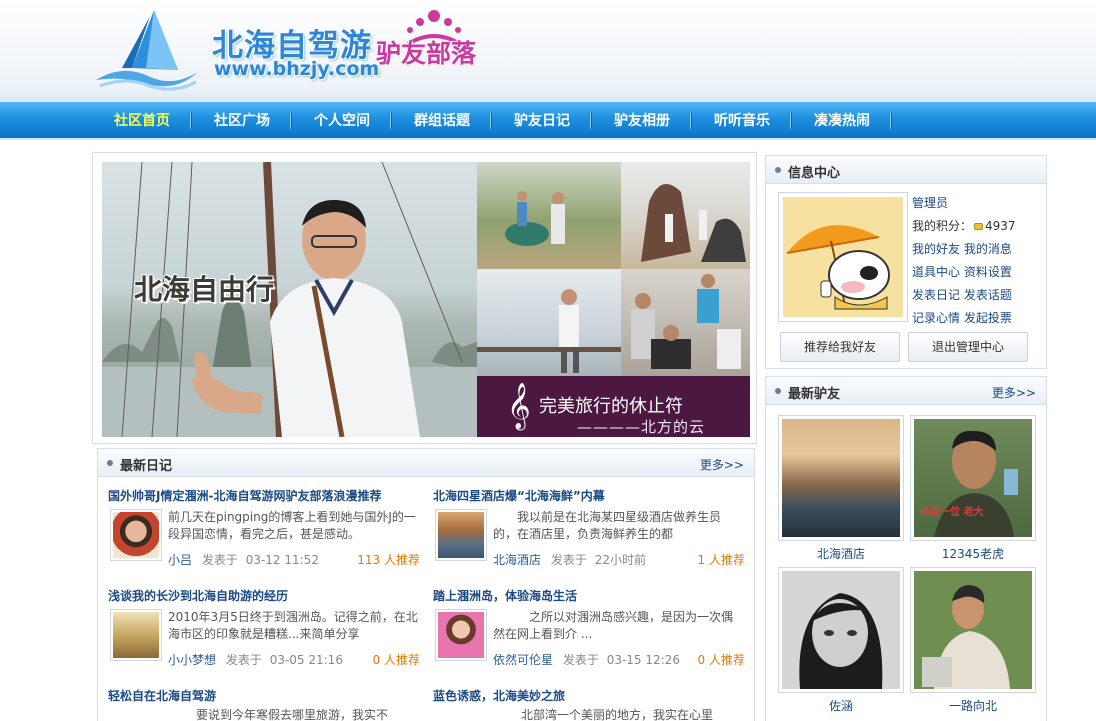  I want to click on diary-date: 22小时前, so click(620, 560).